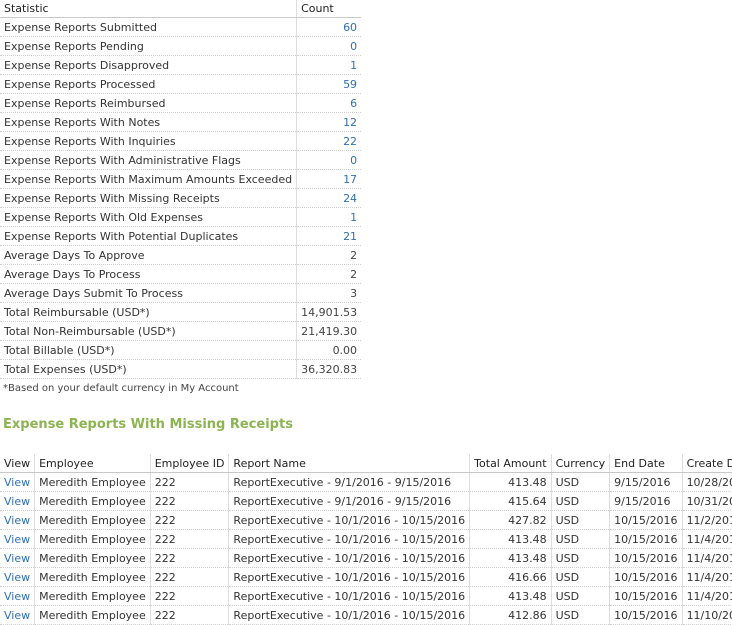 The image size is (732, 625). I want to click on statistic-row: Total Expenses (USD*) 36,320.83, so click(181, 369).